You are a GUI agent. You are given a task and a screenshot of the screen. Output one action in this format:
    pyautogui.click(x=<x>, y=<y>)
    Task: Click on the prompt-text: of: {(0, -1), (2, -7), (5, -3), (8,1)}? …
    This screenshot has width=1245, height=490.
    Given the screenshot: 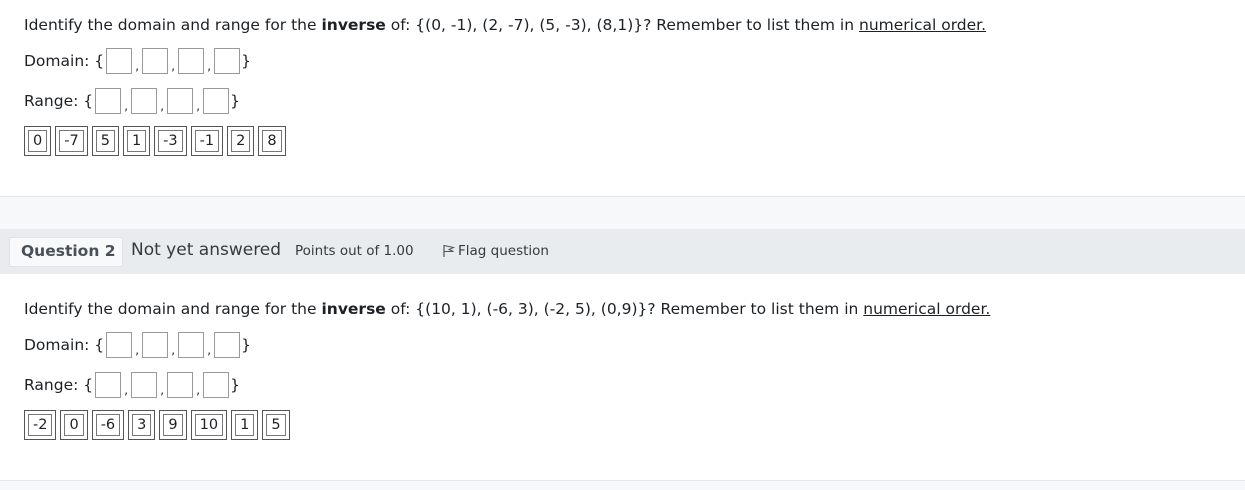 What is the action you would take?
    pyautogui.click(x=622, y=25)
    